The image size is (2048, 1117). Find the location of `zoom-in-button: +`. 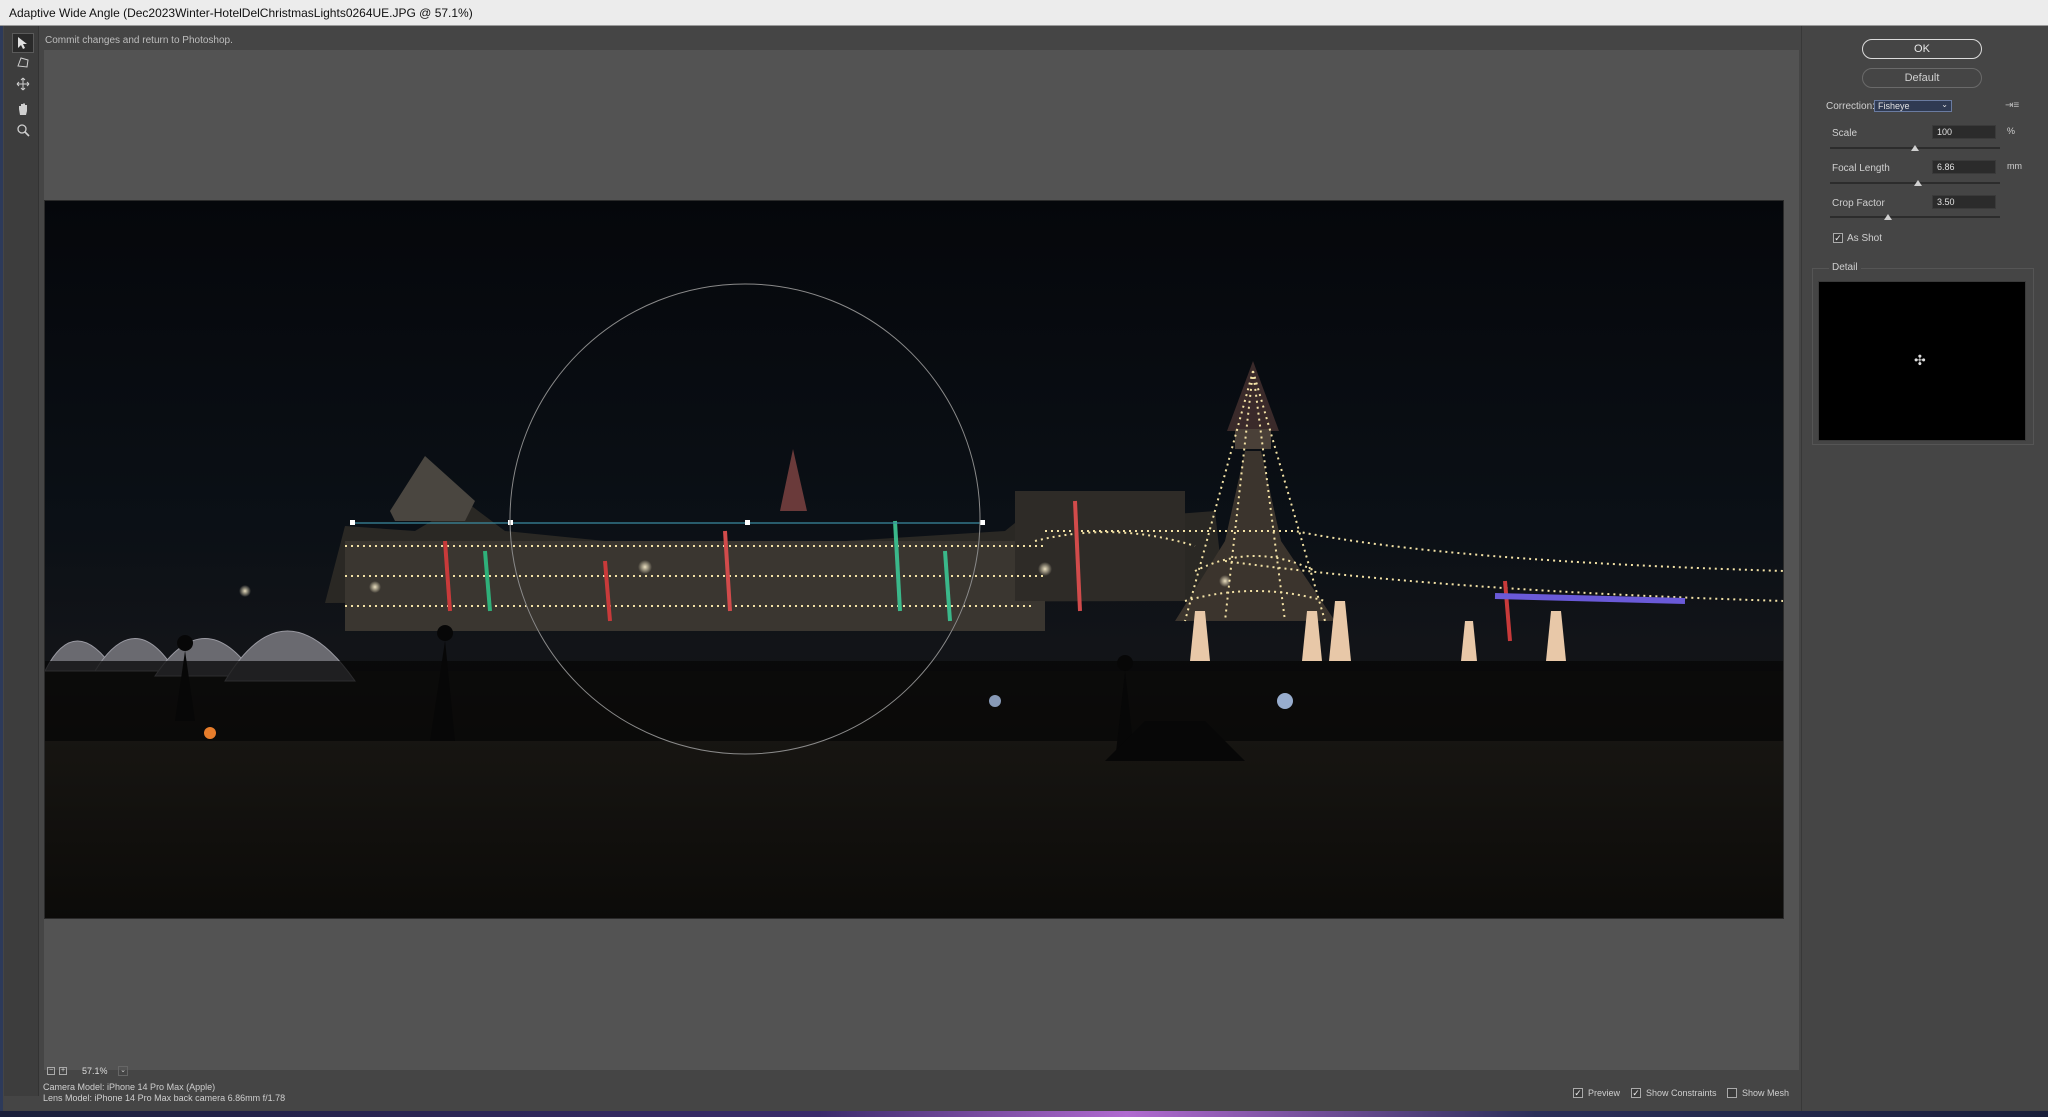

zoom-in-button: + is located at coordinates (63, 1071).